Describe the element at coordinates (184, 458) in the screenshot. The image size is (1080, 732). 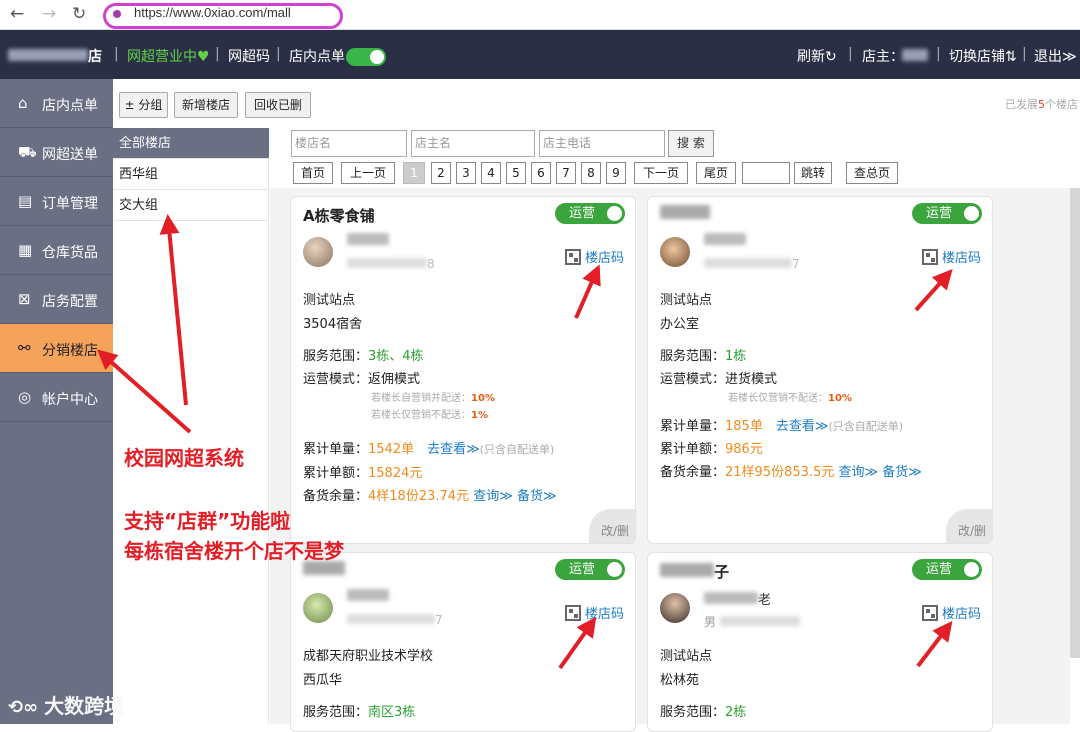
I see `annotation-system: 校园网超系统` at that location.